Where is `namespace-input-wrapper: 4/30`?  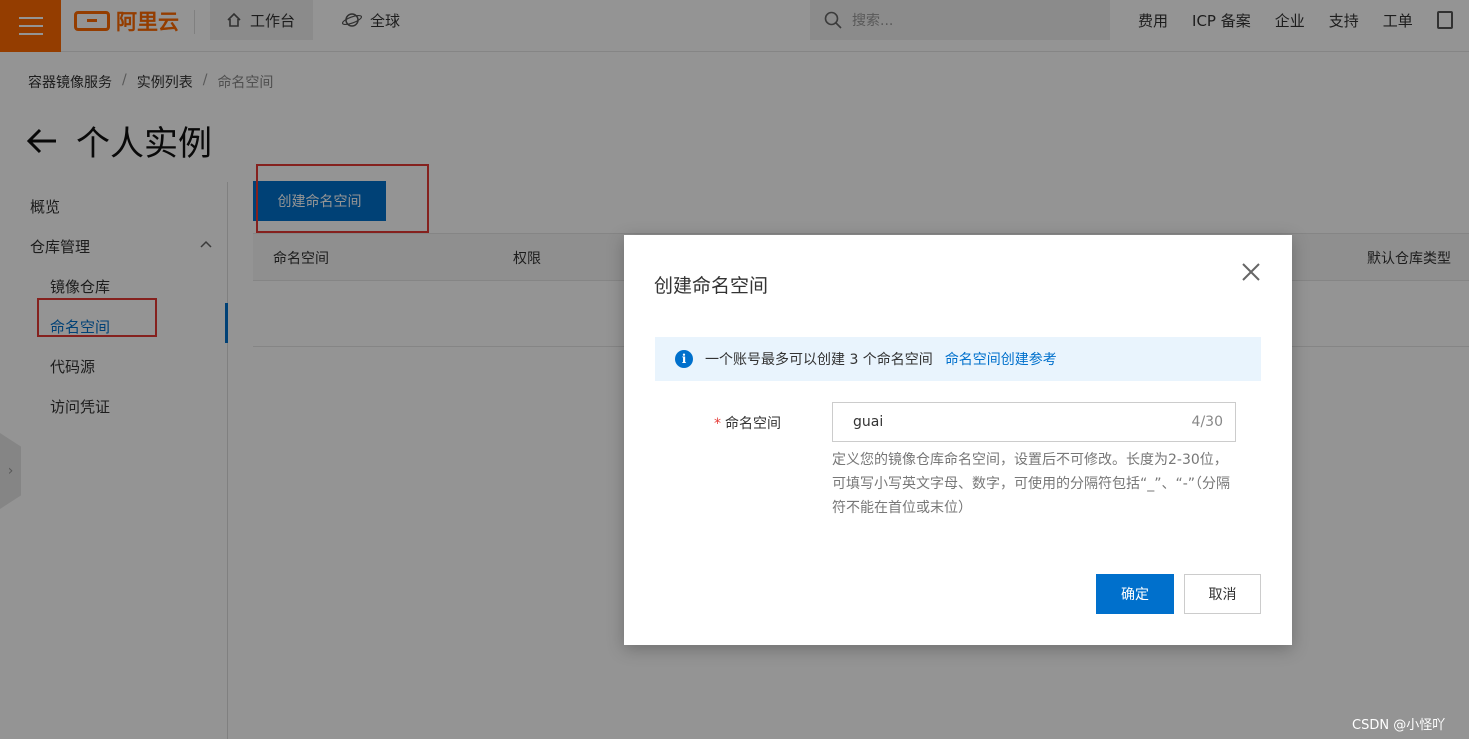 namespace-input-wrapper: 4/30 is located at coordinates (1034, 422).